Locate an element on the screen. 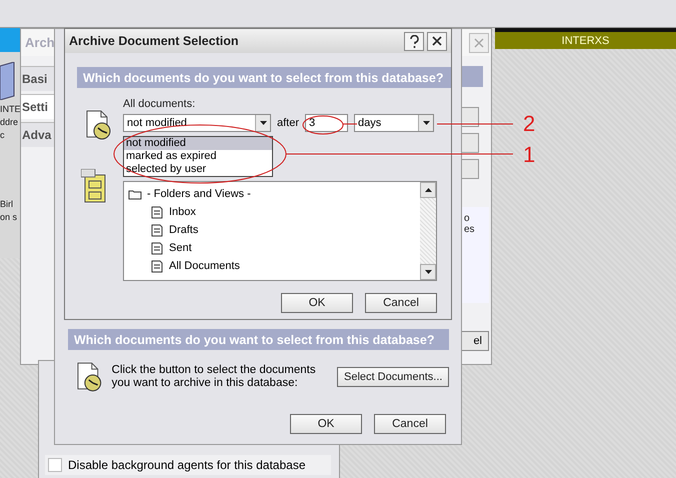  dialog-title: Archive Document Selection is located at coordinates (153, 41).